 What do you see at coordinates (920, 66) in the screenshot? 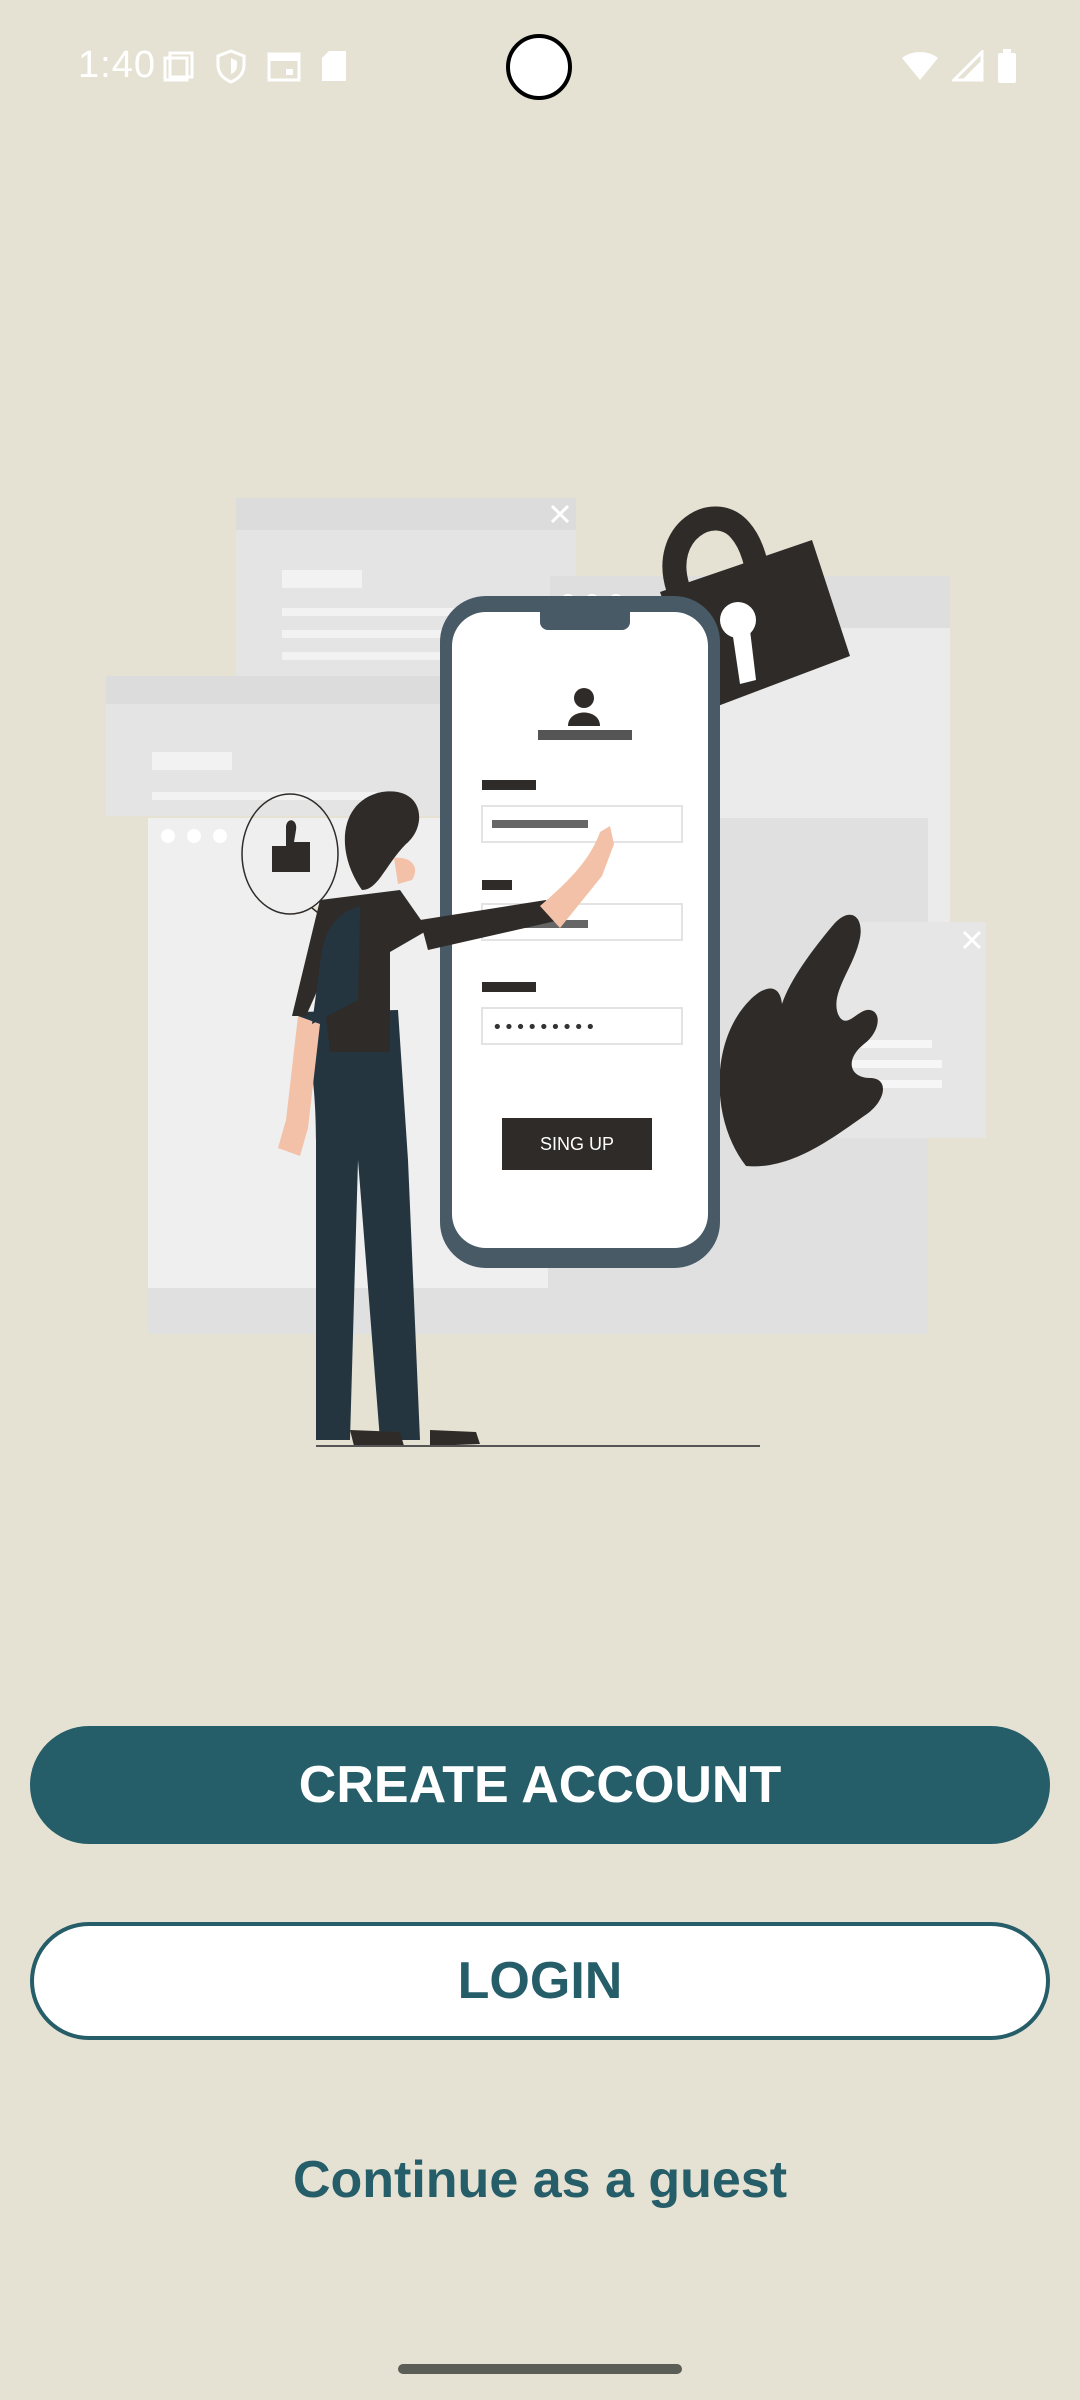
I see `wifi-icon` at bounding box center [920, 66].